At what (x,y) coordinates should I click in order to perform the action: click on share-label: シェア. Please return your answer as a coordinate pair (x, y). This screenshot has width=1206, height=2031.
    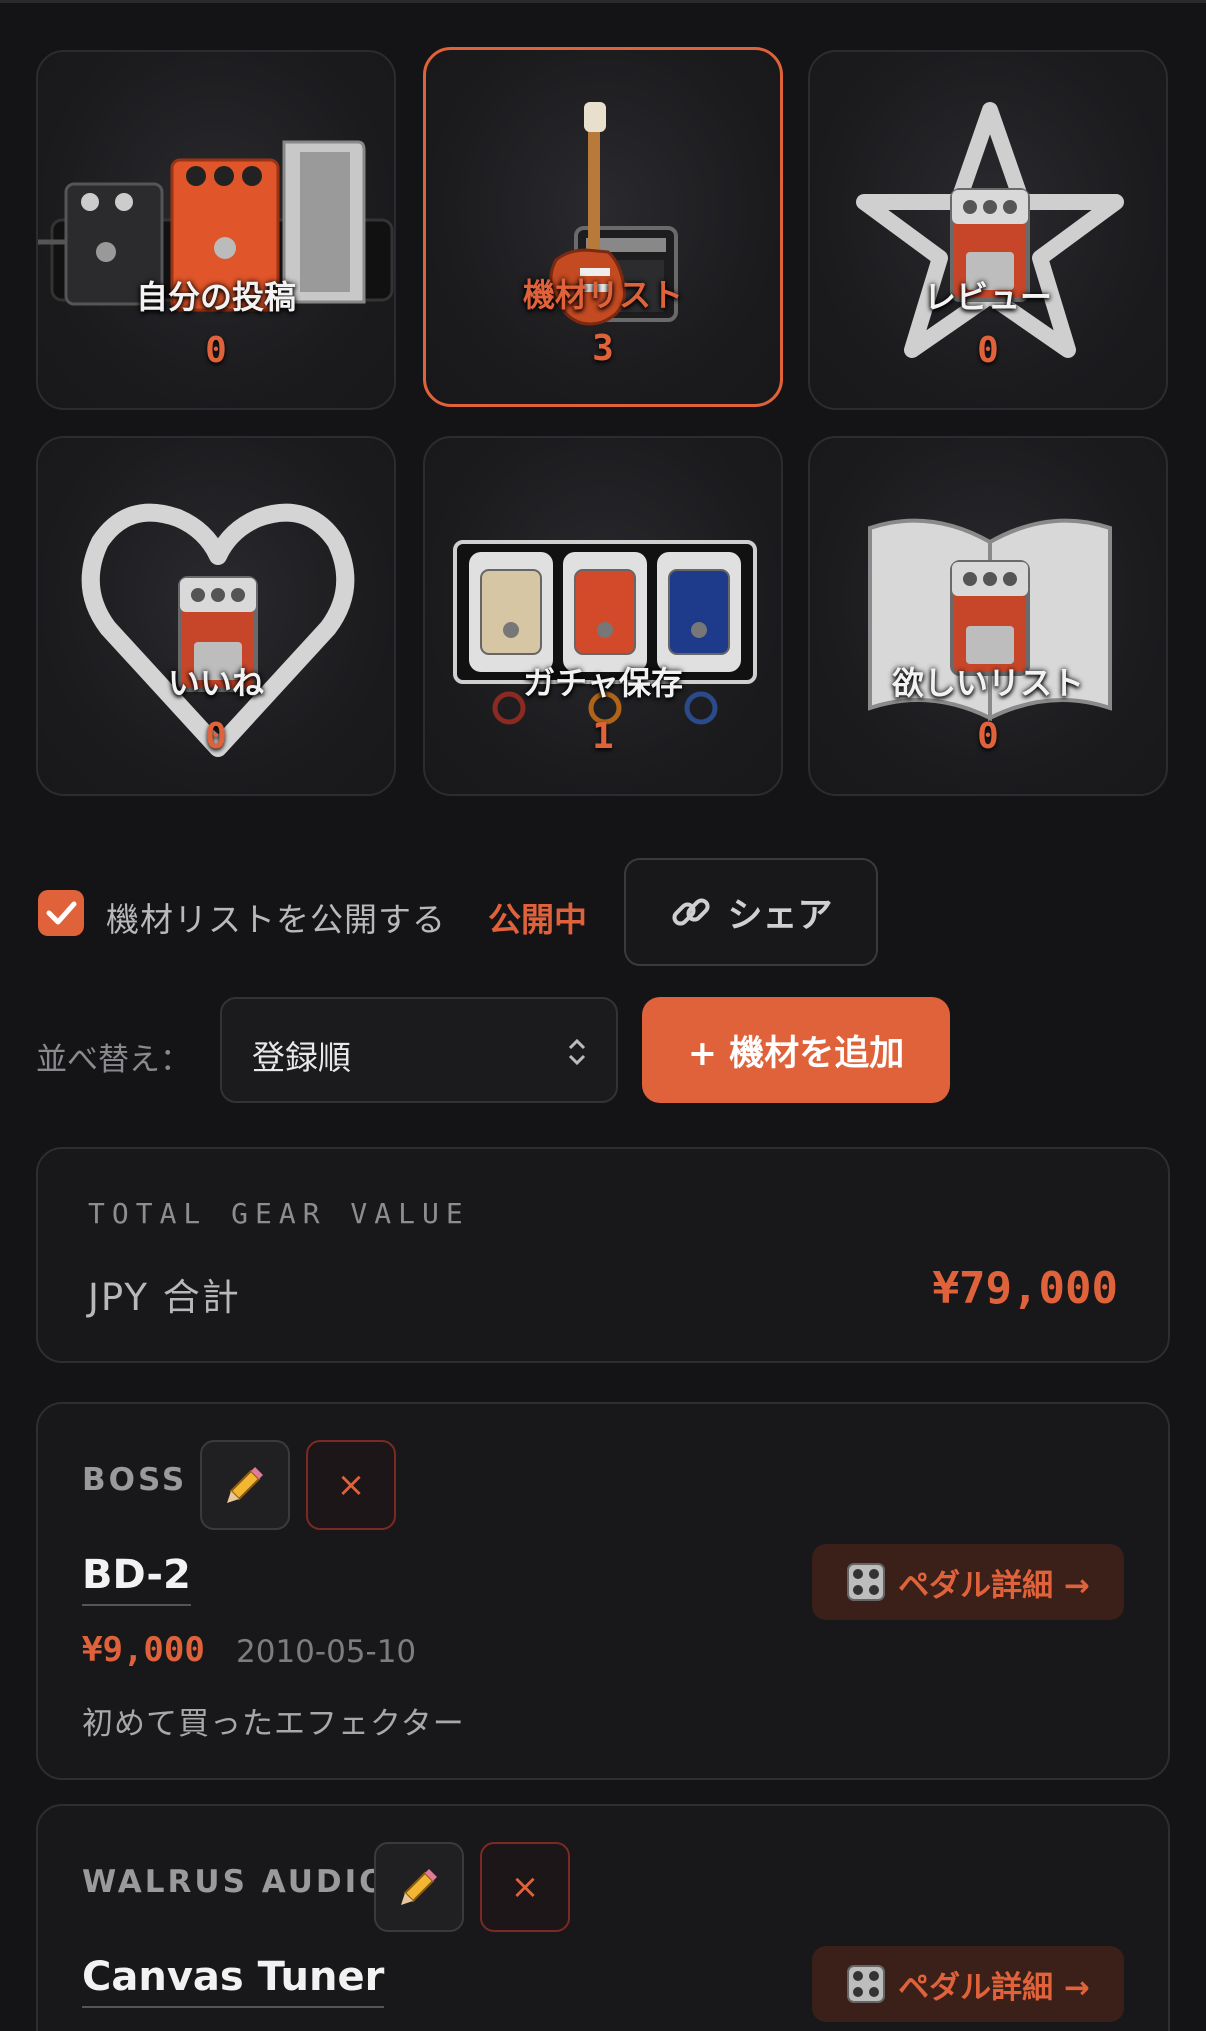
    Looking at the image, I should click on (780, 915).